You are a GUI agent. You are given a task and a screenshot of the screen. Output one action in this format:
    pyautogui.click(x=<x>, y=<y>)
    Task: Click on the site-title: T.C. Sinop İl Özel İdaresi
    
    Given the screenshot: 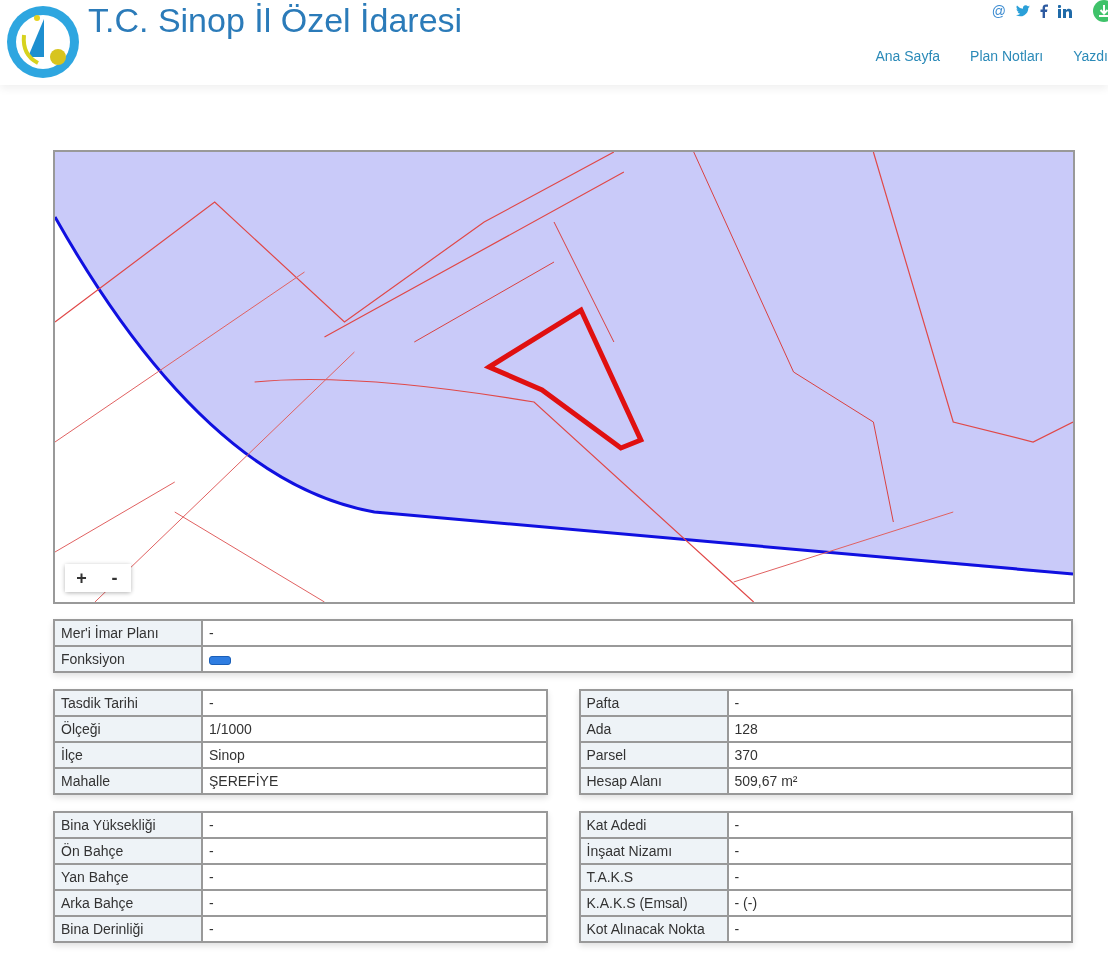 What is the action you would take?
    pyautogui.click(x=275, y=20)
    